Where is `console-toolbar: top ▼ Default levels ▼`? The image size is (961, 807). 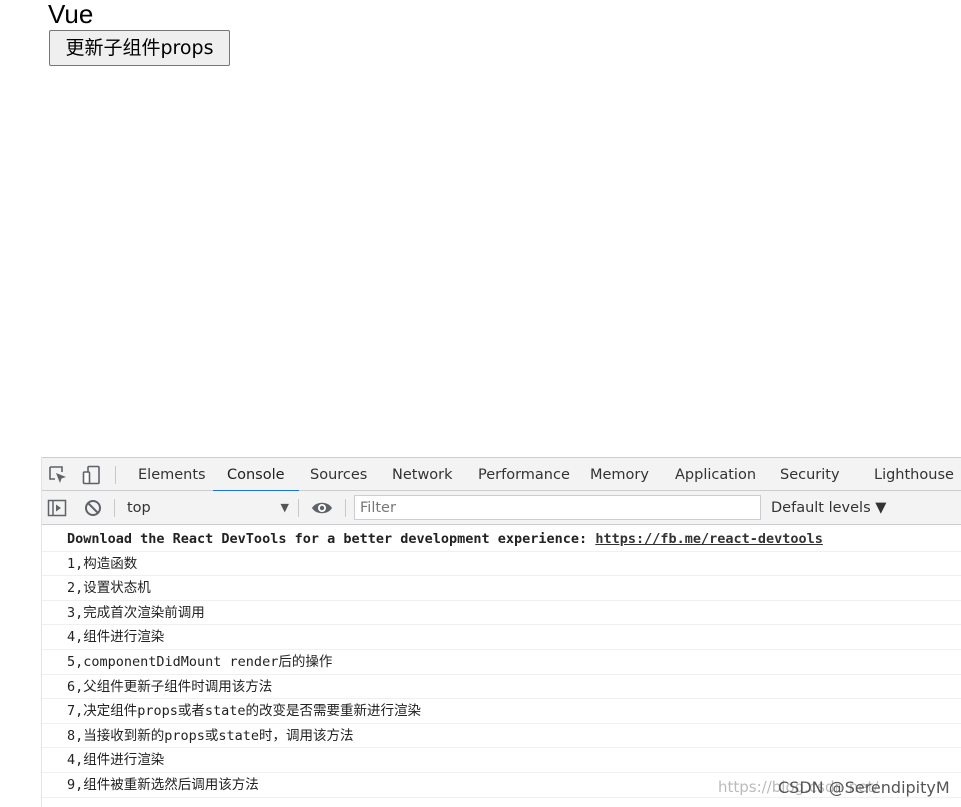 console-toolbar: top ▼ Default levels ▼ is located at coordinates (501, 508).